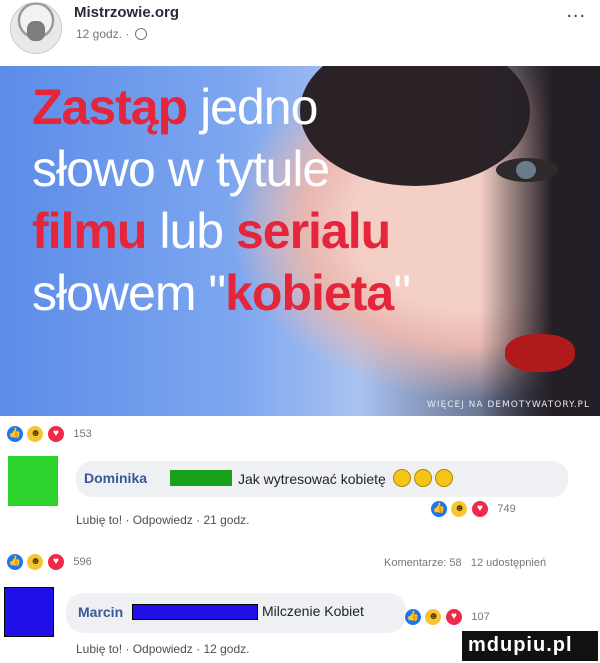 This screenshot has width=600, height=663. What do you see at coordinates (423, 563) in the screenshot?
I see `comments-count: Komentarze: 58` at bounding box center [423, 563].